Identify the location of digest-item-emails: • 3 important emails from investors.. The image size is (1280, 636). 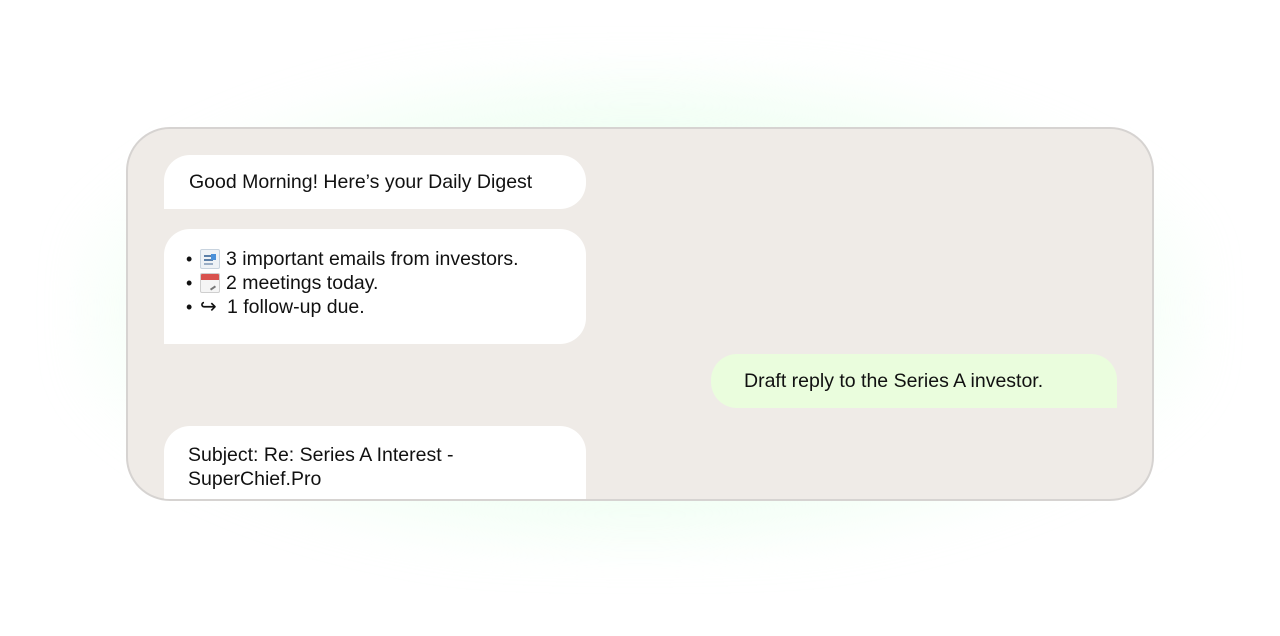
(376, 259).